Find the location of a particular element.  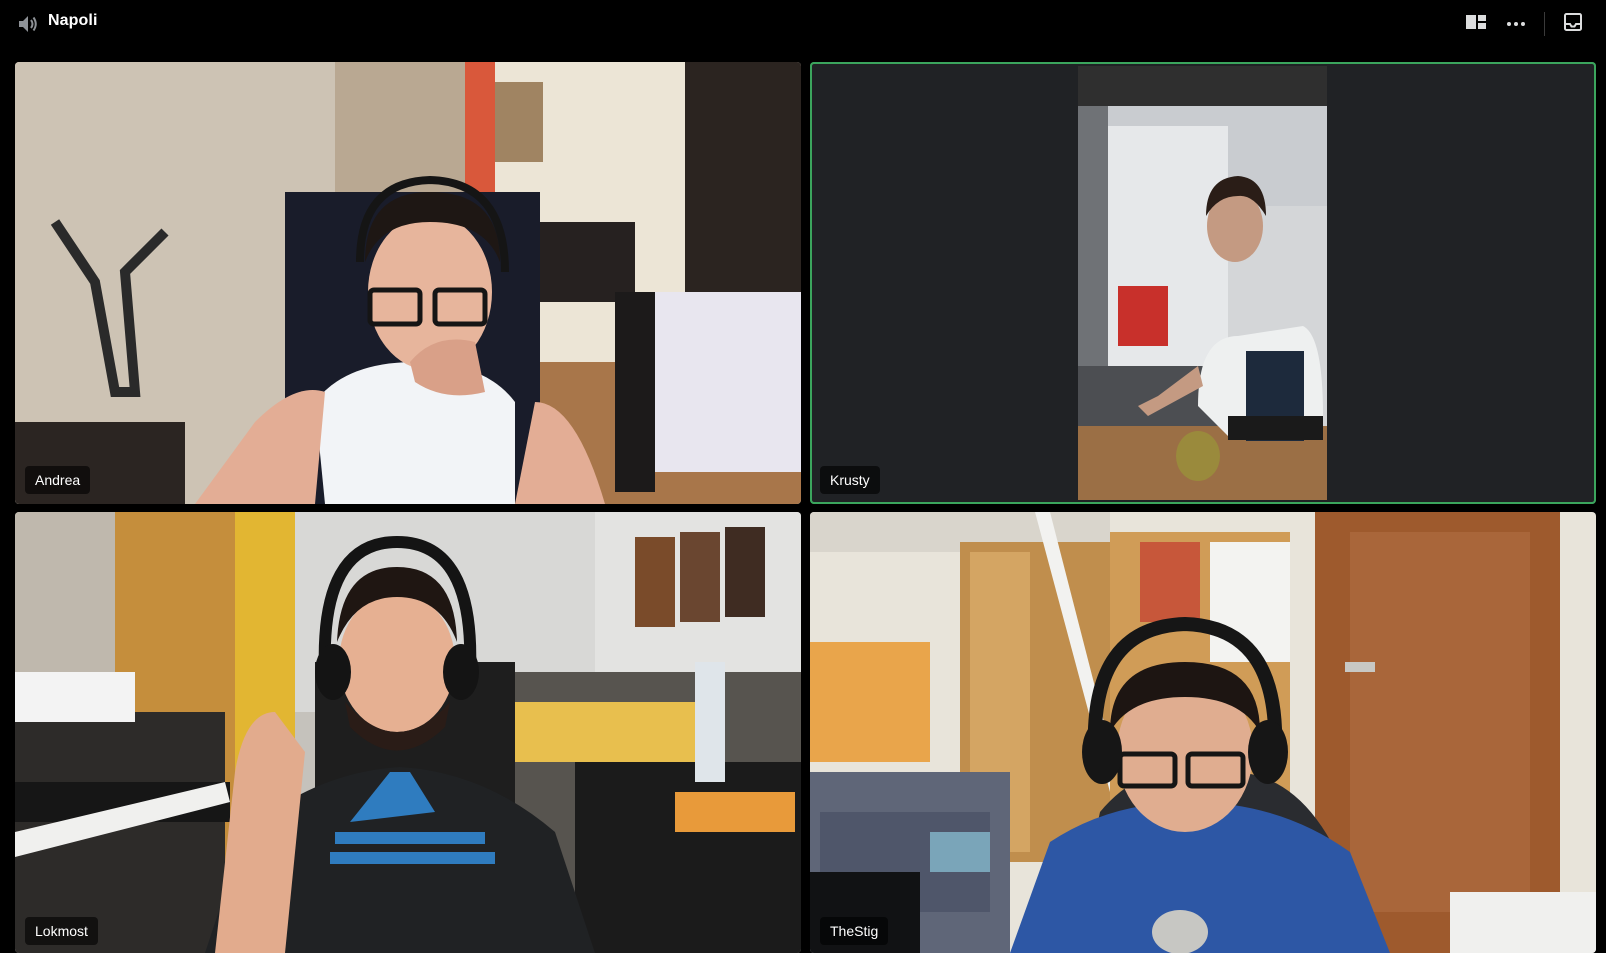

participant-name: Krusty is located at coordinates (850, 480).